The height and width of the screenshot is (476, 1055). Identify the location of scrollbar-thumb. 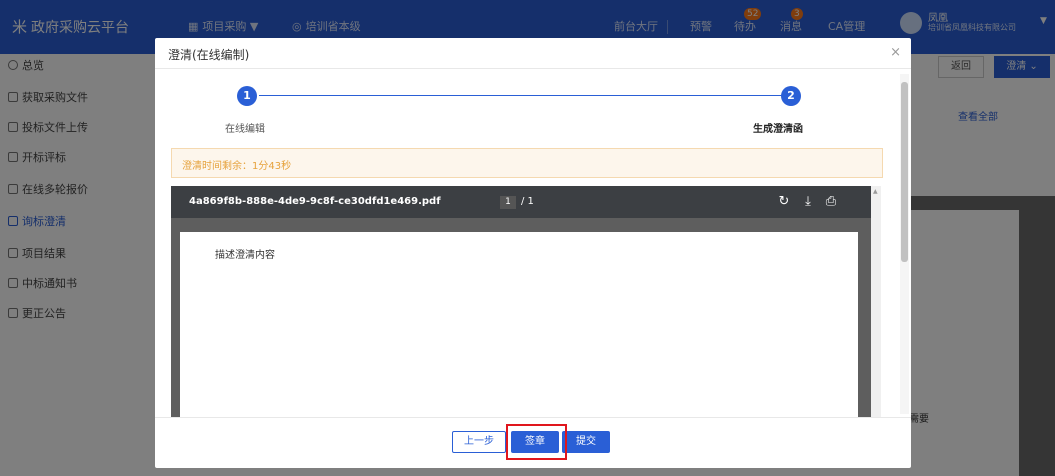
(904, 172).